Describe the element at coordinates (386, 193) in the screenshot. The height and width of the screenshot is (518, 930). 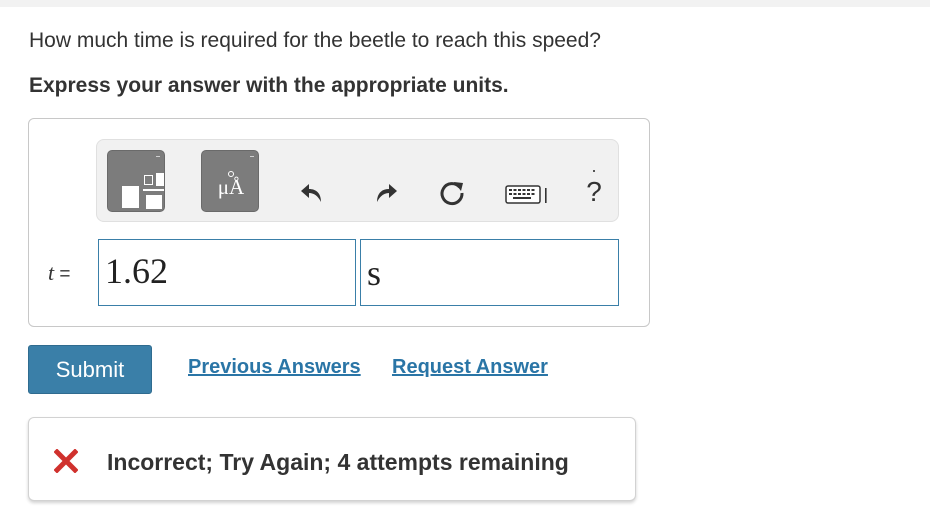
I see `redo-icon` at that location.